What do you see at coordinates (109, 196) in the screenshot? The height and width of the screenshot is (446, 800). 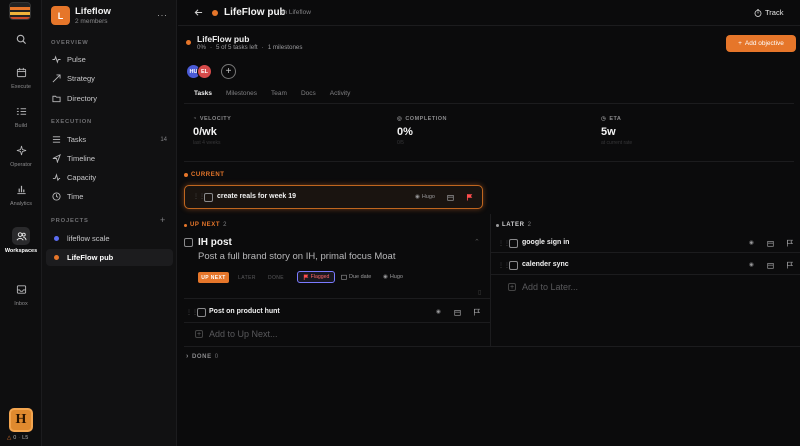 I see `sidebar-item-time: Time` at bounding box center [109, 196].